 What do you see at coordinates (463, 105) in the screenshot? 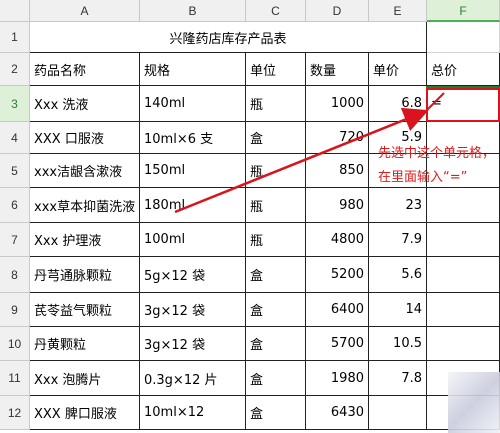
I see `annotation-highlight-box` at bounding box center [463, 105].